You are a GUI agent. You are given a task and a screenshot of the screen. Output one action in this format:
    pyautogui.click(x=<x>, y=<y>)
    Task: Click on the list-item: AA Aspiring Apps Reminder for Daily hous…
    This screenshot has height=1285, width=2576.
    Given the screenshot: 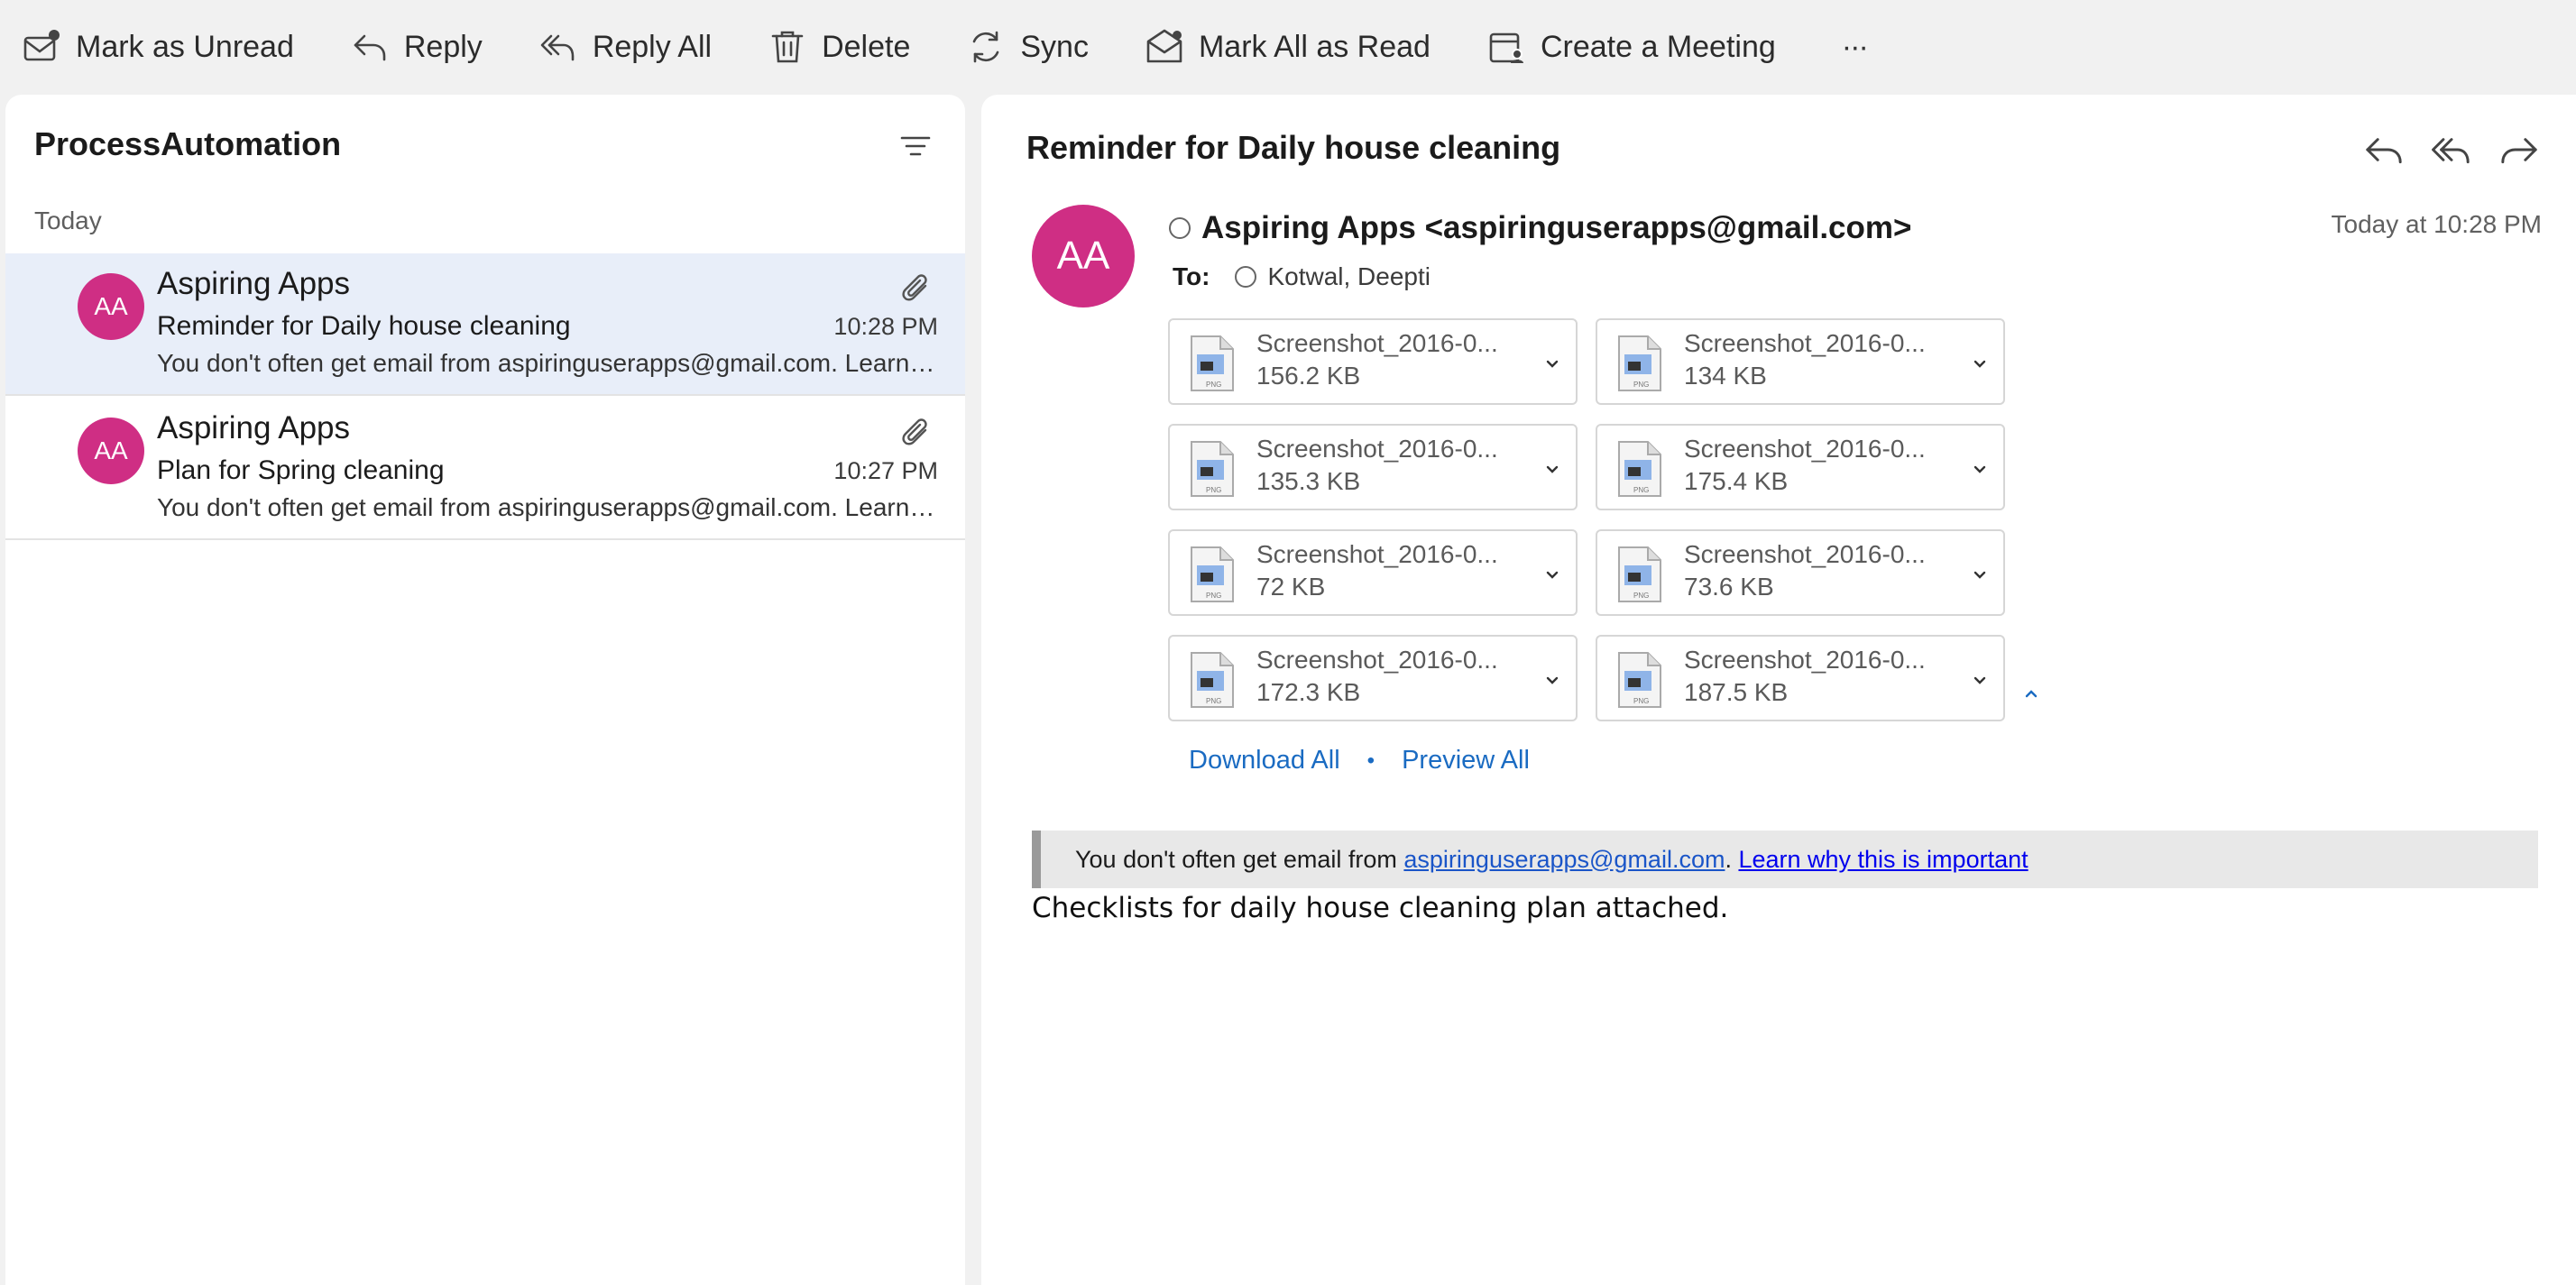 What is the action you would take?
    pyautogui.click(x=485, y=325)
    